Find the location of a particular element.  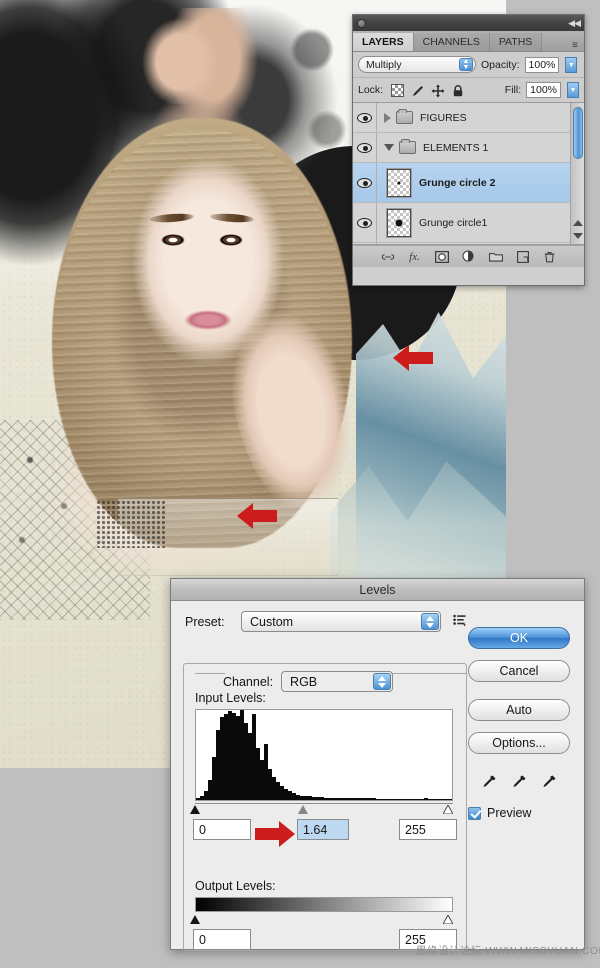

layers-panel-footer: fx. is located at coordinates (468, 256).